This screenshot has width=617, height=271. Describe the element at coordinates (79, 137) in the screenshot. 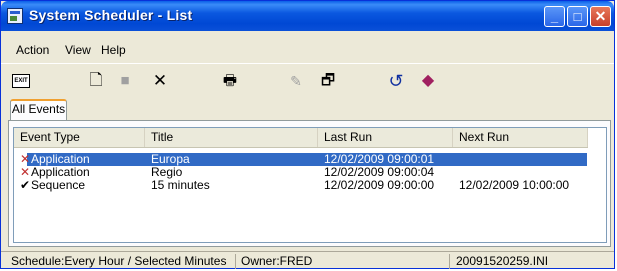

I see `column-header-event-type: Event Type` at that location.